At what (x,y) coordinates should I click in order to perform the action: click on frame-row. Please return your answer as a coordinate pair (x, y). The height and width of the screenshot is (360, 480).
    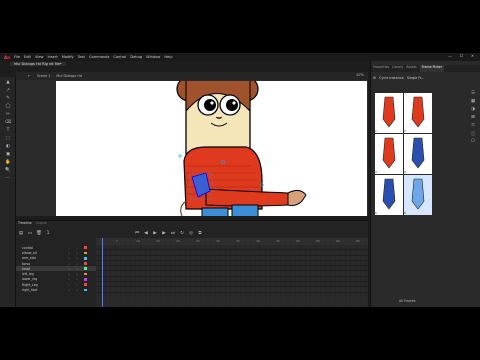
    Looking at the image, I should click on (232, 290).